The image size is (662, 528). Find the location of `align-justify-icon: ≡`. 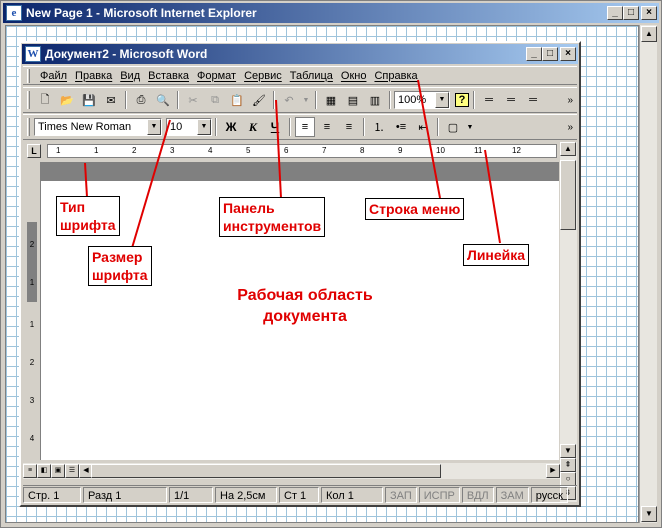

align-justify-icon: ≡ is located at coordinates (349, 127).